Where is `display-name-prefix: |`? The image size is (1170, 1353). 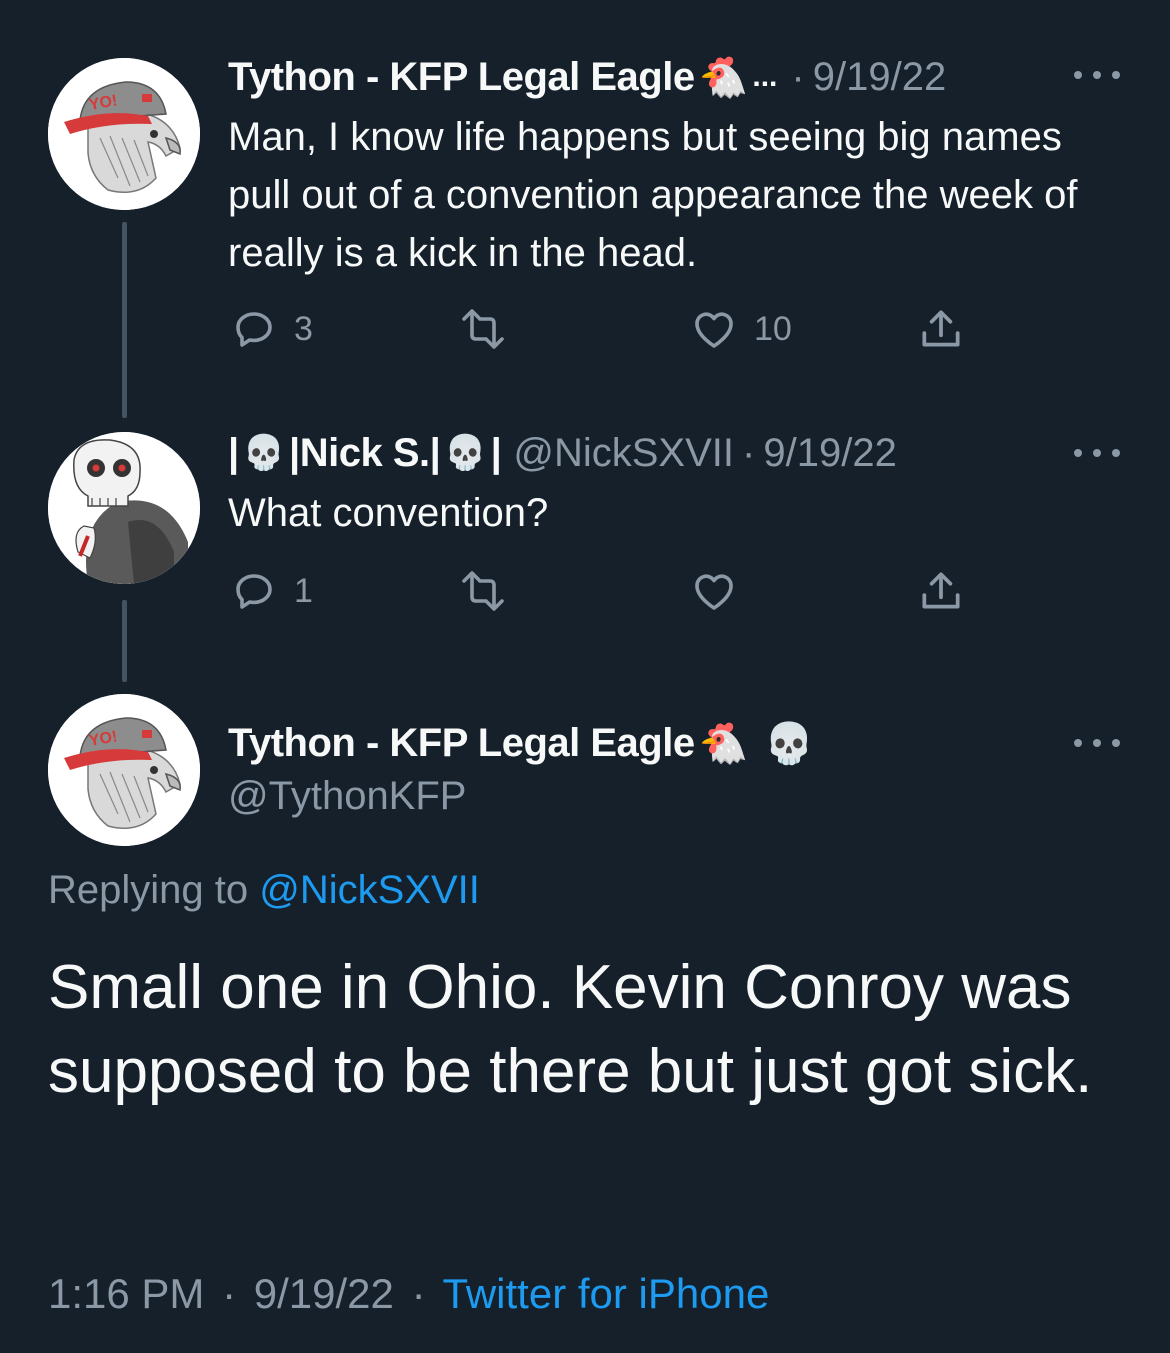
display-name-prefix: | is located at coordinates (233, 453).